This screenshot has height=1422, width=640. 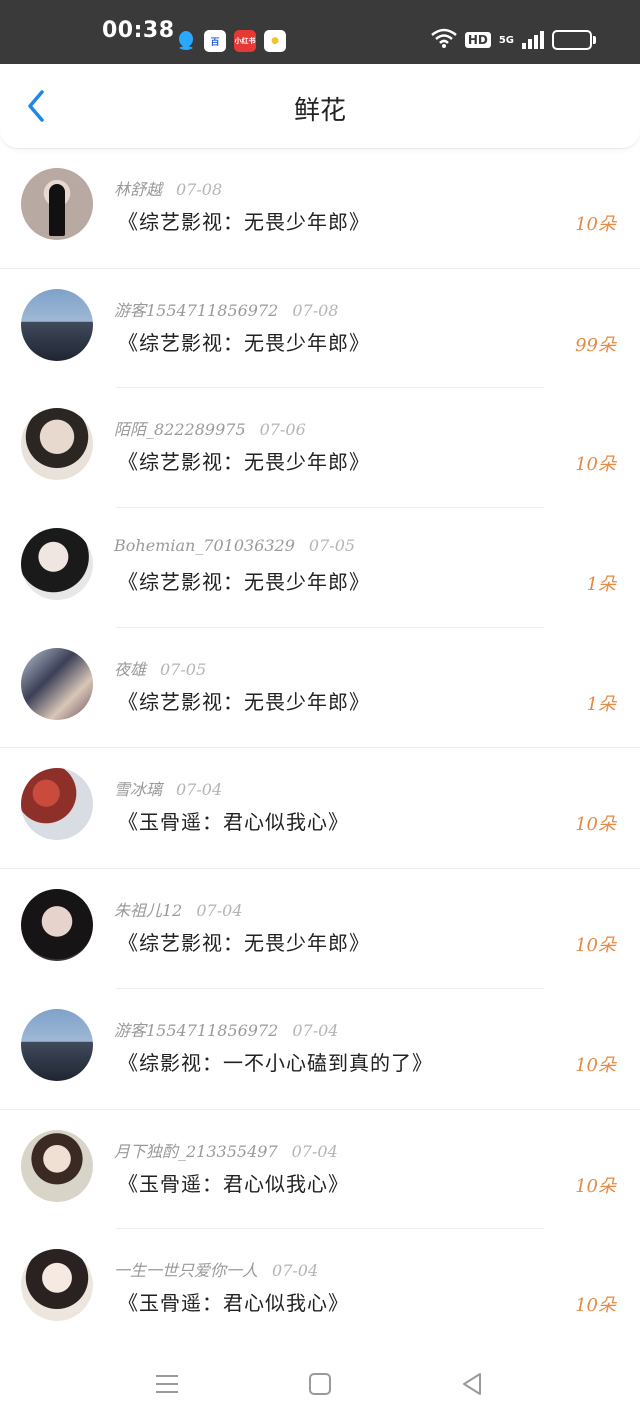 I want to click on item-meta: 月下独酌_213355497 07-04, so click(x=226, y=1150).